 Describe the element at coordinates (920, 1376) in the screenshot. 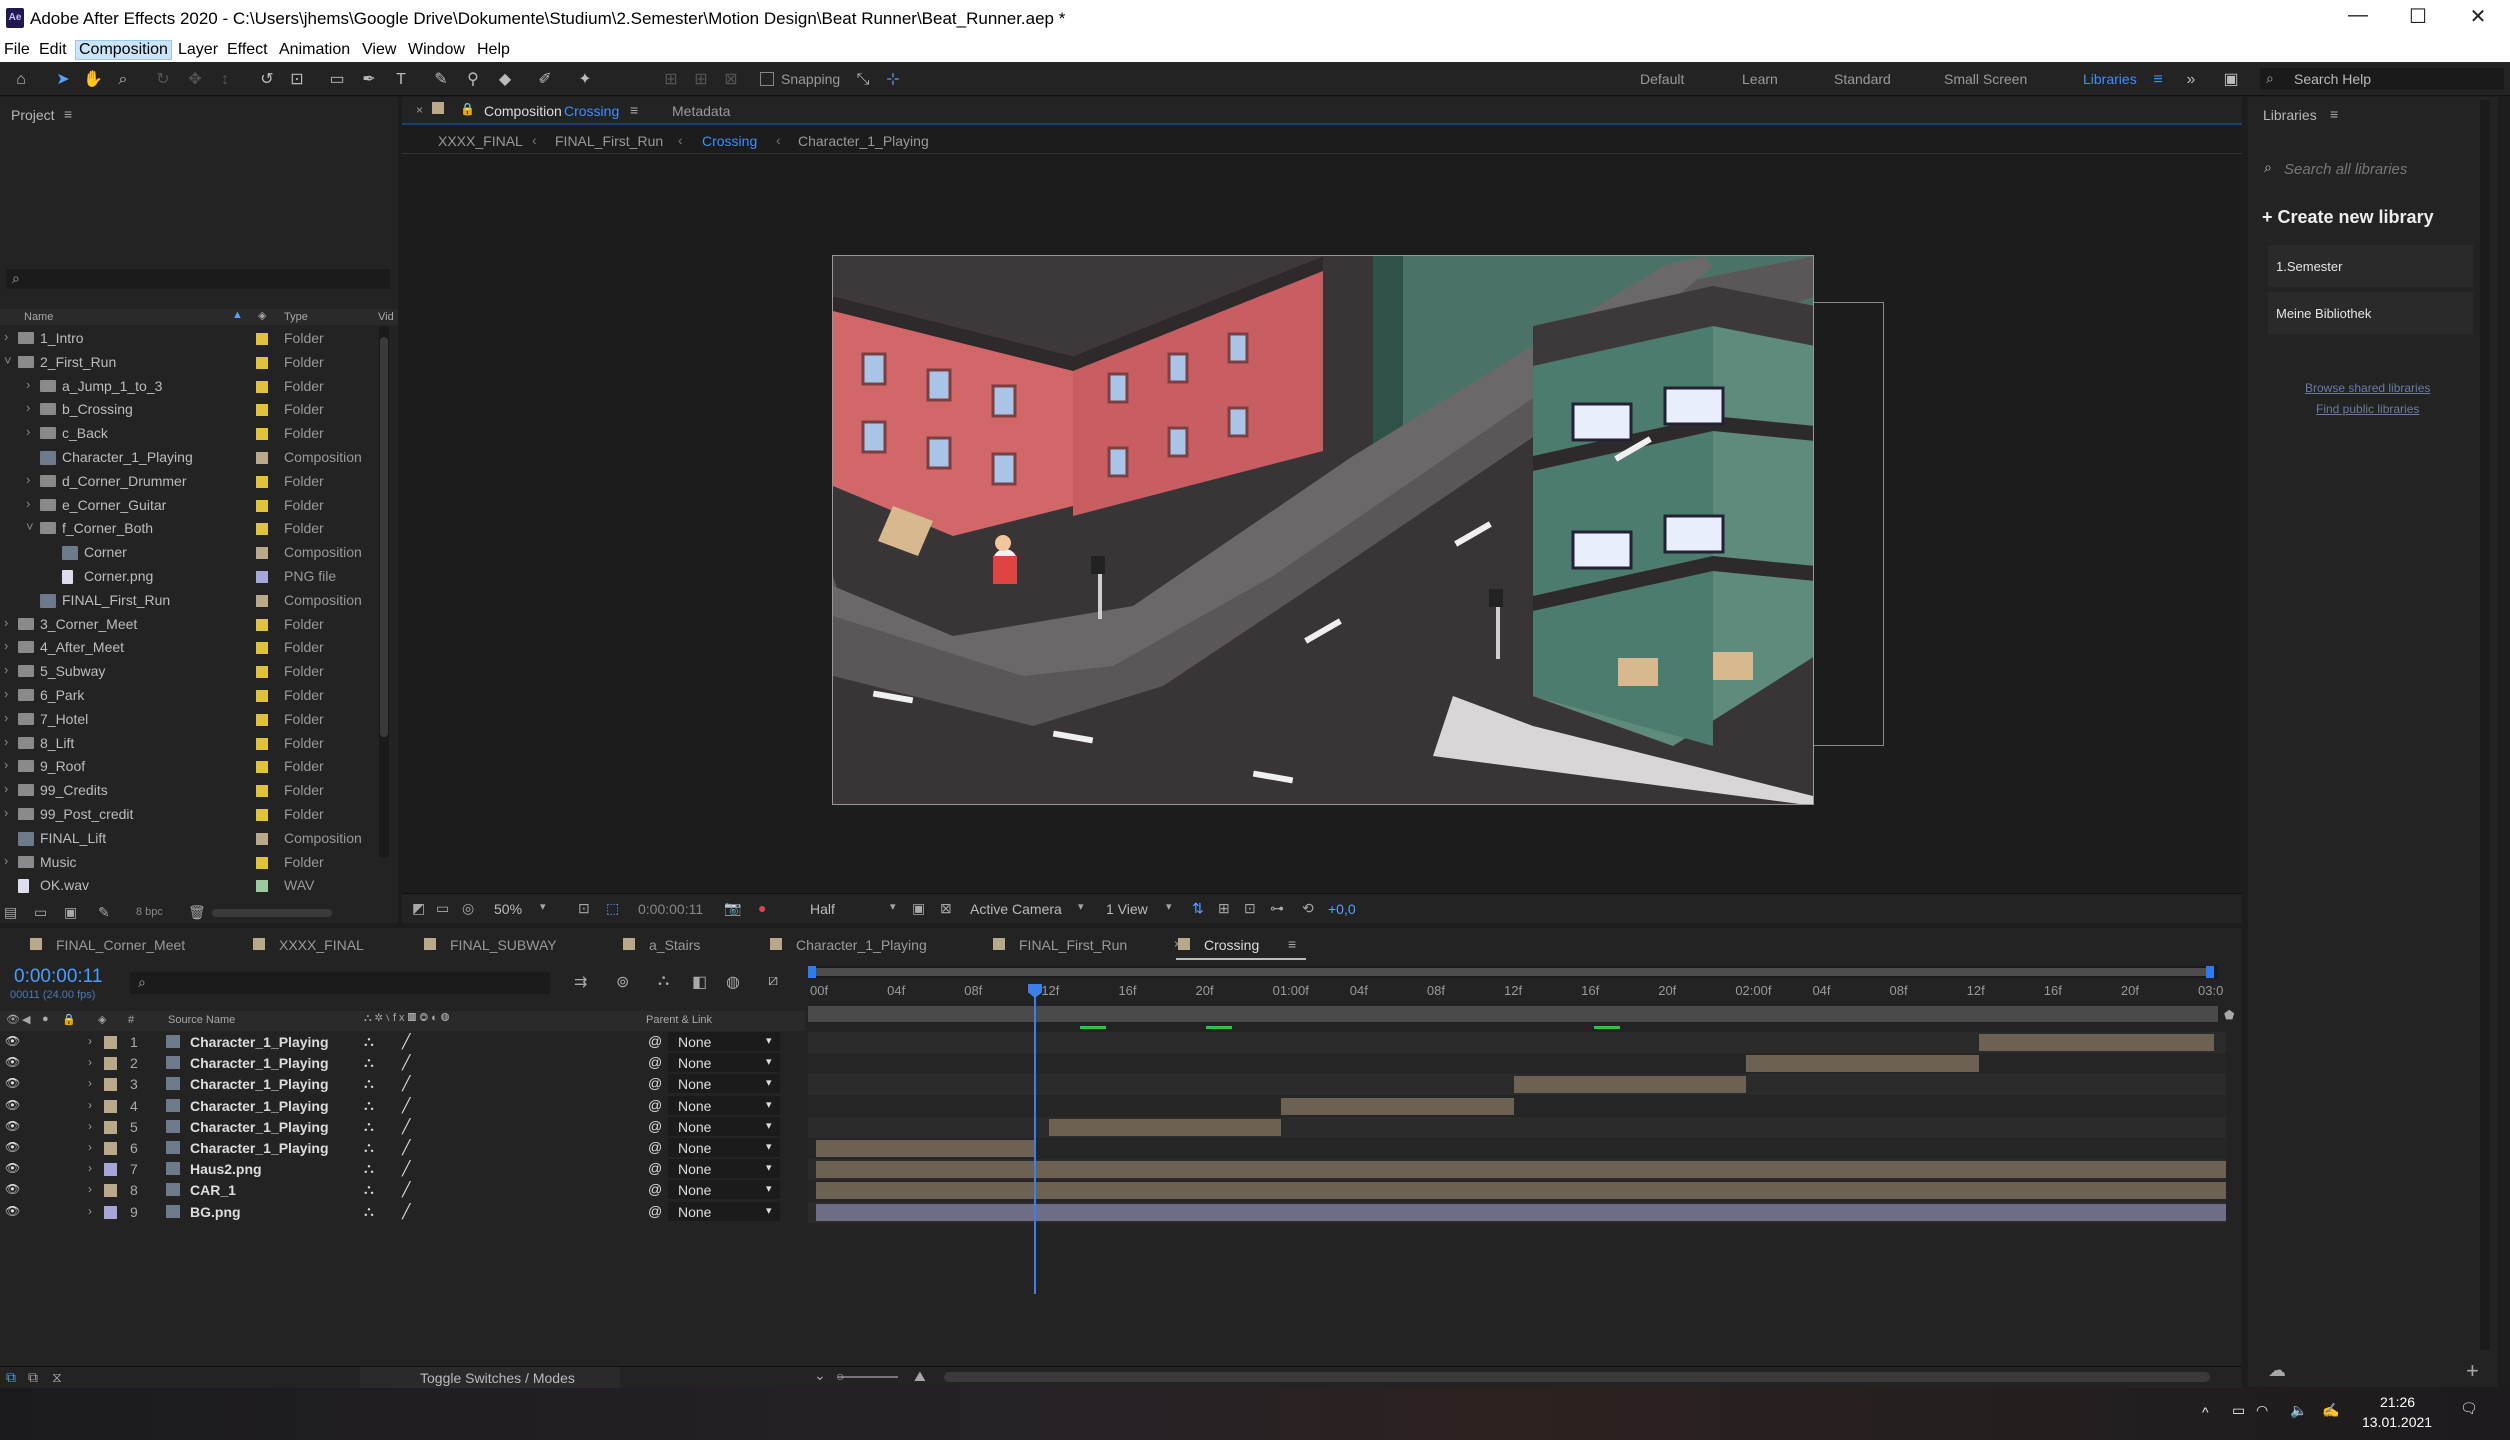

I see `zoom-in-icon: ⛰` at that location.